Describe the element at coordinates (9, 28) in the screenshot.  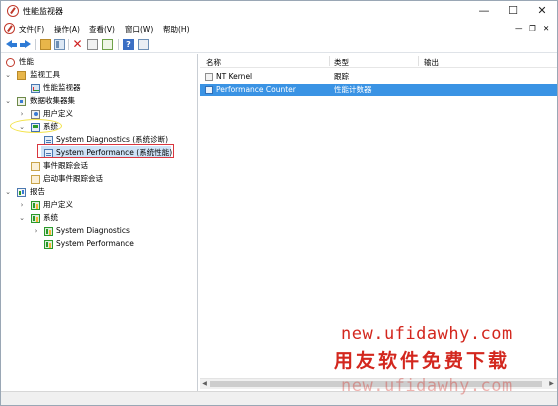
I see `mmc-menu-icon` at that location.